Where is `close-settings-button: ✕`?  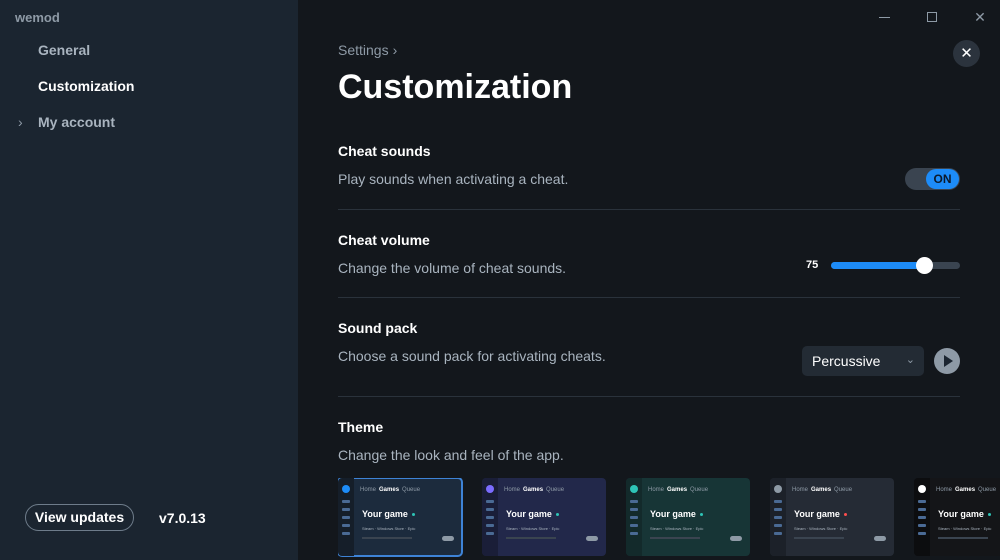 close-settings-button: ✕ is located at coordinates (966, 53).